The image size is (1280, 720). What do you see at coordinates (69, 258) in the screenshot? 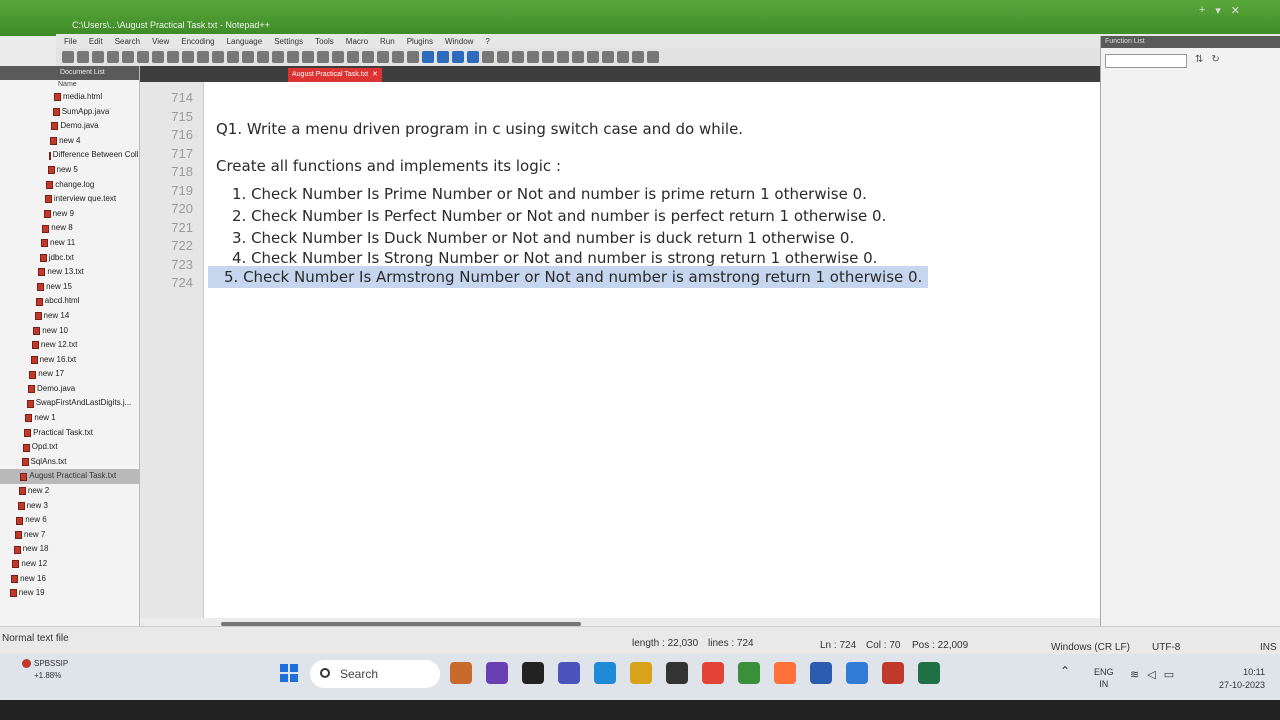
I see `file-list-item: jdbc.txt` at bounding box center [69, 258].